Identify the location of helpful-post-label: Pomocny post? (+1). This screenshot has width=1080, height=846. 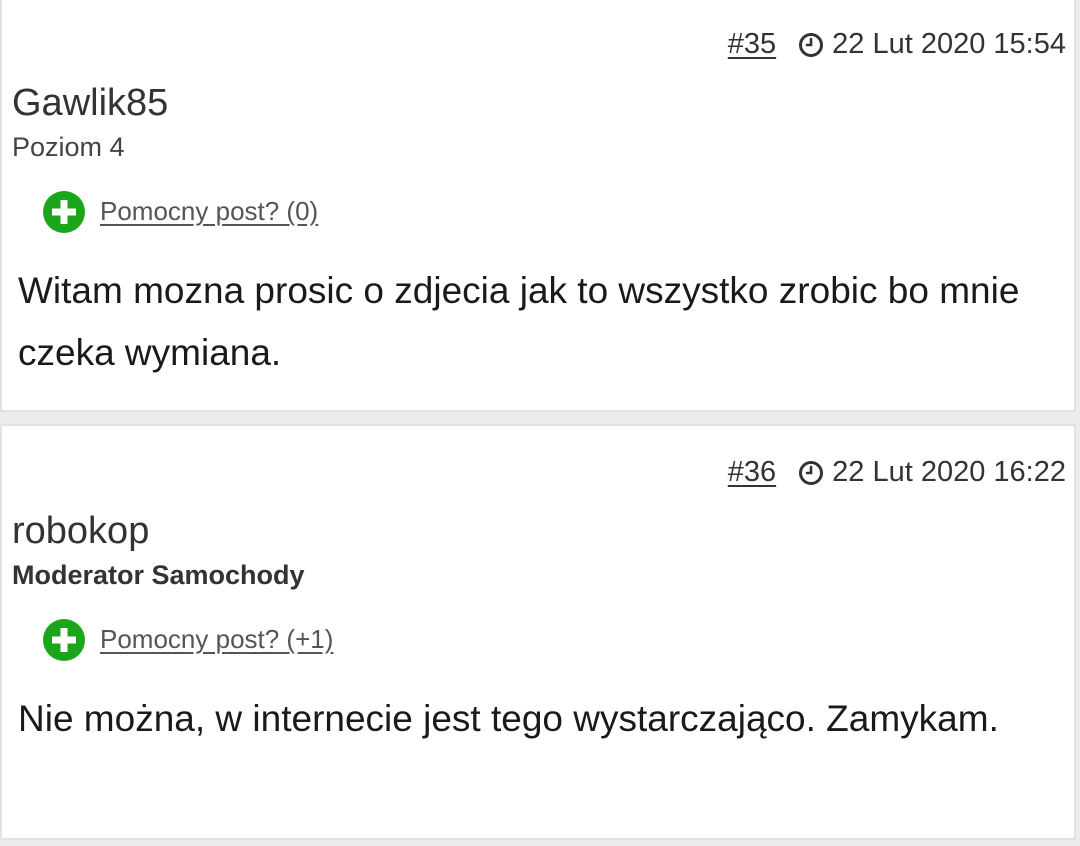
(213, 640).